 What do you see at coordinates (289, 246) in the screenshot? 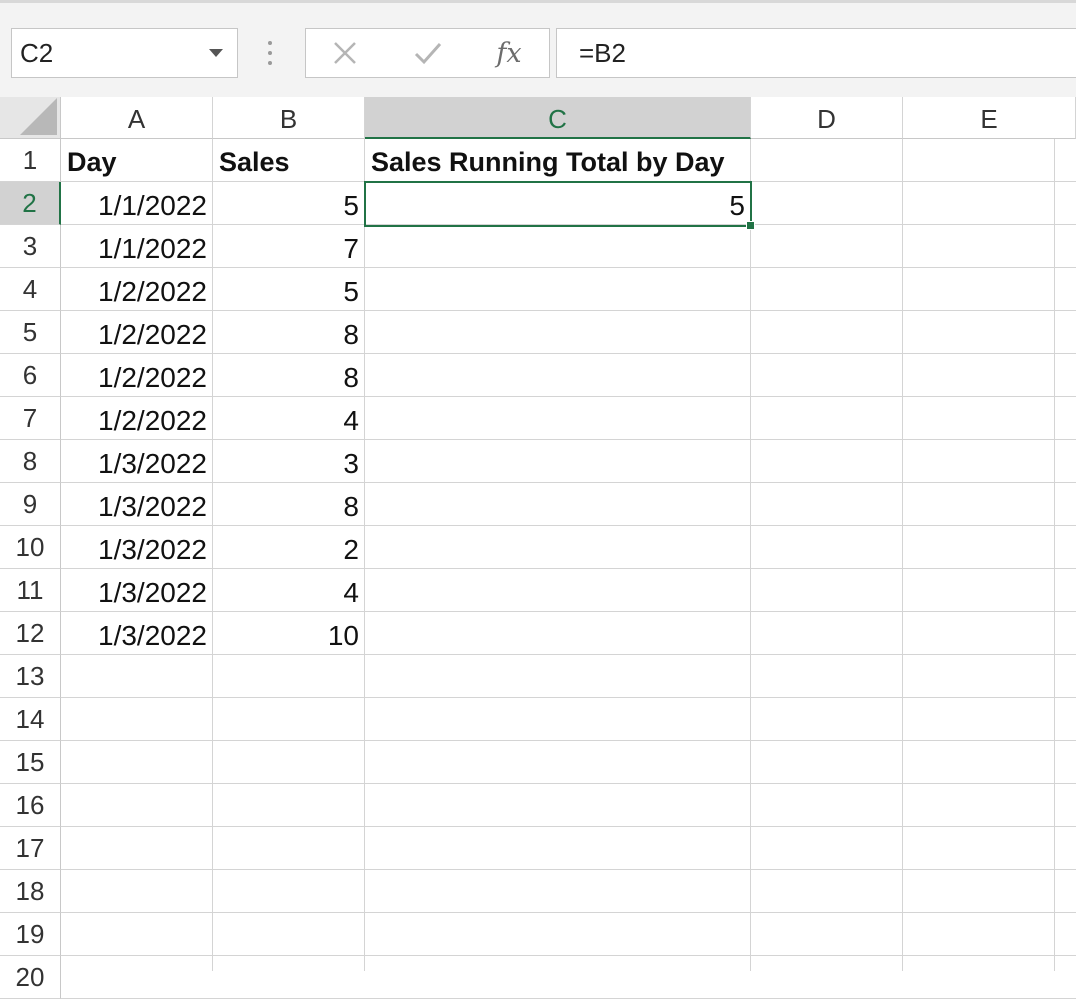
I see `cell-b3: 7` at bounding box center [289, 246].